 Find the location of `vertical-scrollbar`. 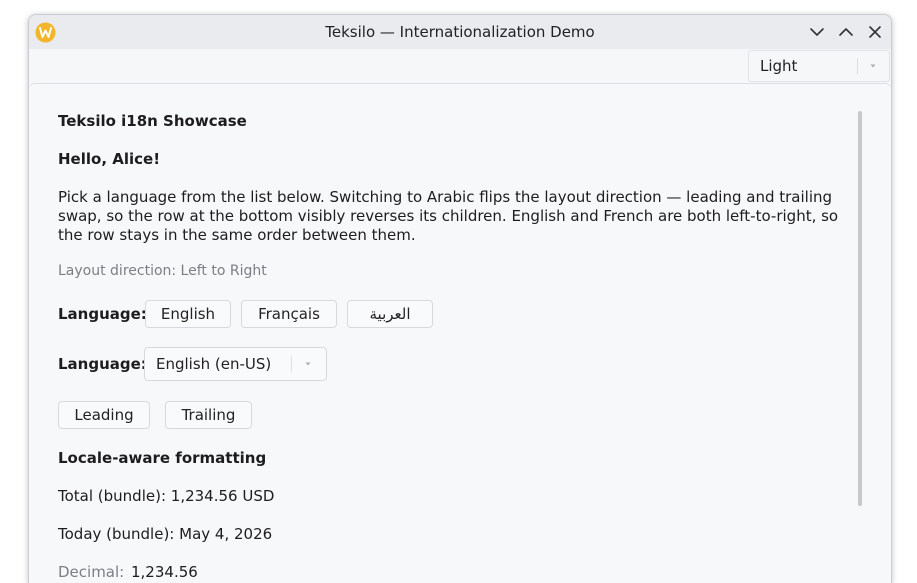

vertical-scrollbar is located at coordinates (860, 308).